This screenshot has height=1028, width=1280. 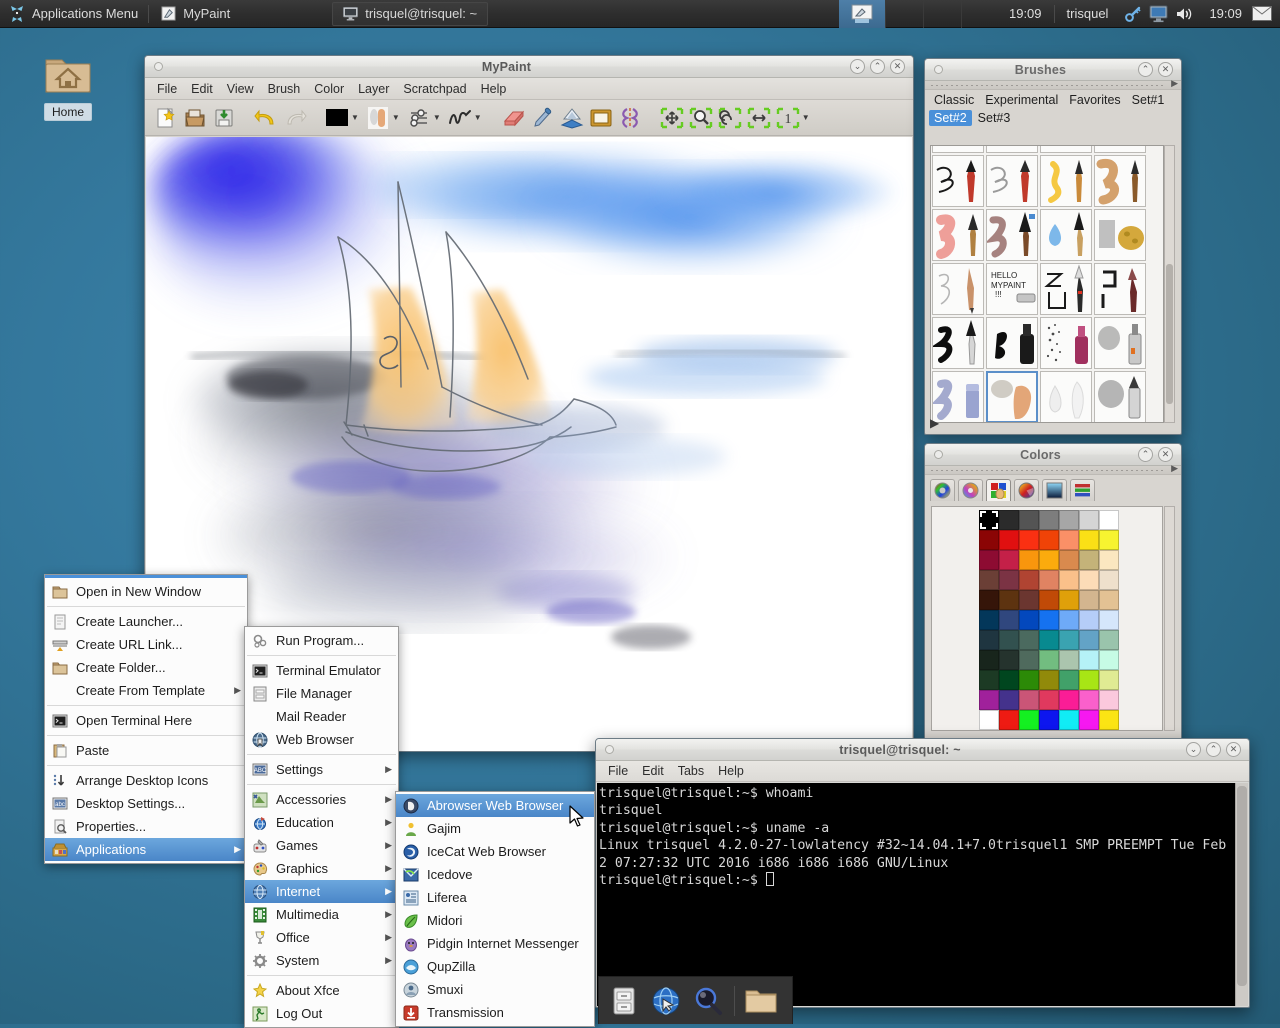 What do you see at coordinates (653, 771) in the screenshot?
I see `terminal-menu-edit: Edit` at bounding box center [653, 771].